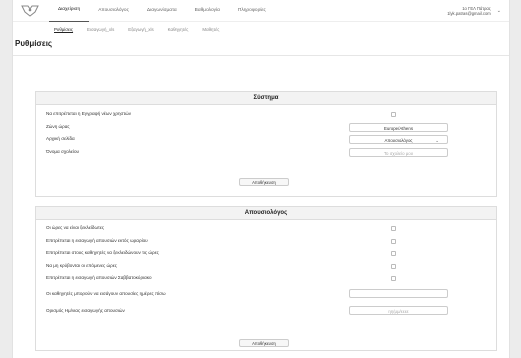 This screenshot has height=358, width=521. I want to click on days-back-input, so click(398, 293).